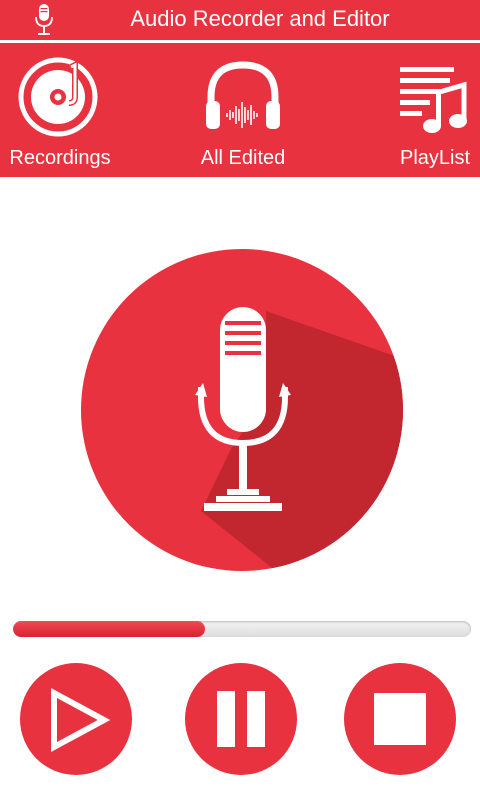 This screenshot has height=800, width=480. Describe the element at coordinates (60, 158) in the screenshot. I see `tab-recordings-label: Recordings` at that location.